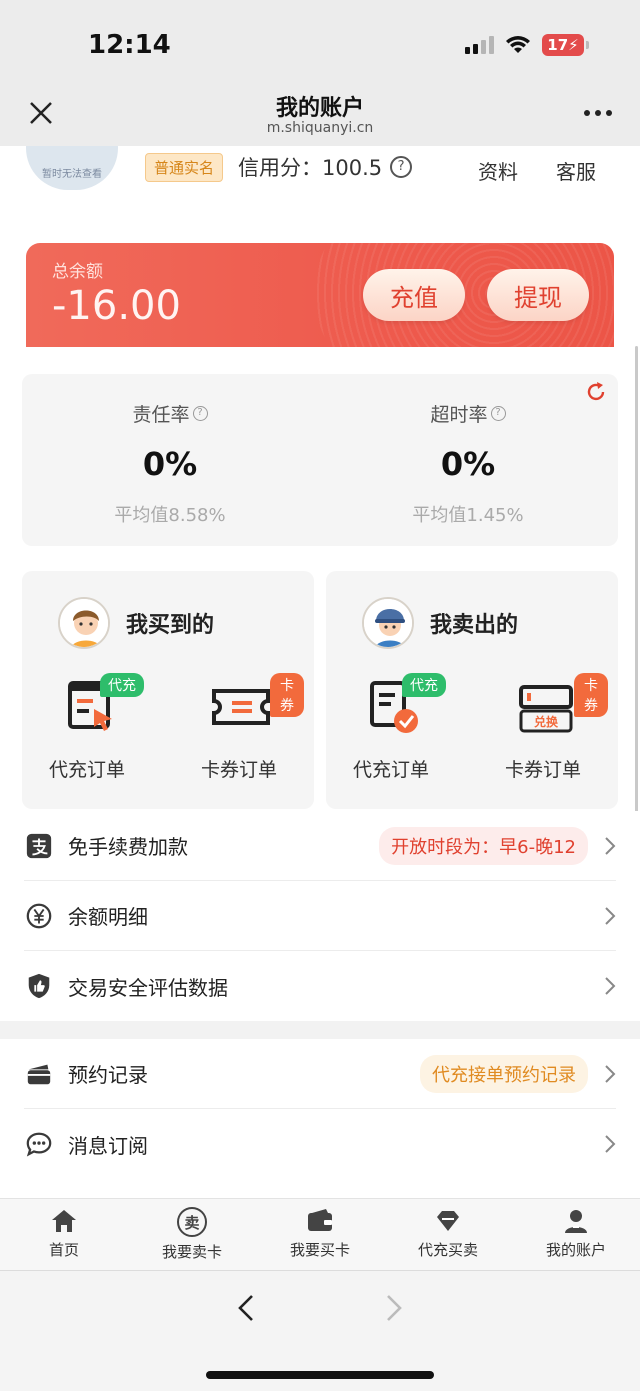 The width and height of the screenshot is (640, 1391). Describe the element at coordinates (596, 392) in the screenshot. I see `refresh-icon` at that location.